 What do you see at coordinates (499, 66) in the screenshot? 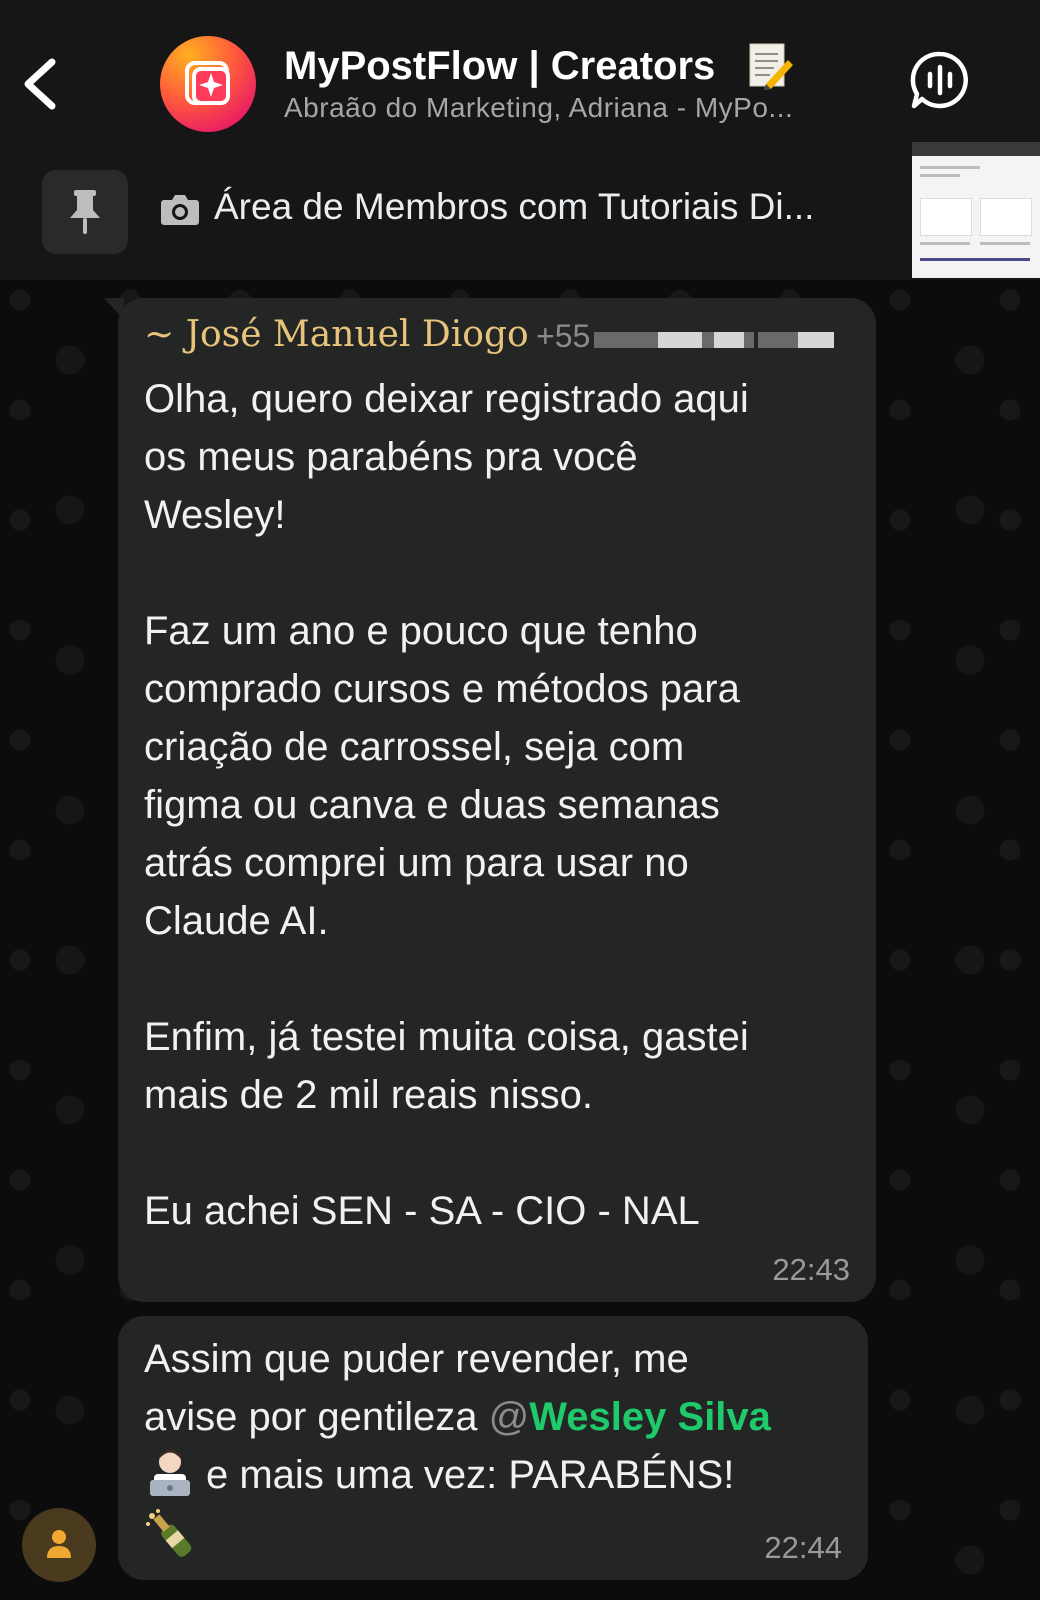
I see `group-title: MyPostFlow | Creators` at bounding box center [499, 66].